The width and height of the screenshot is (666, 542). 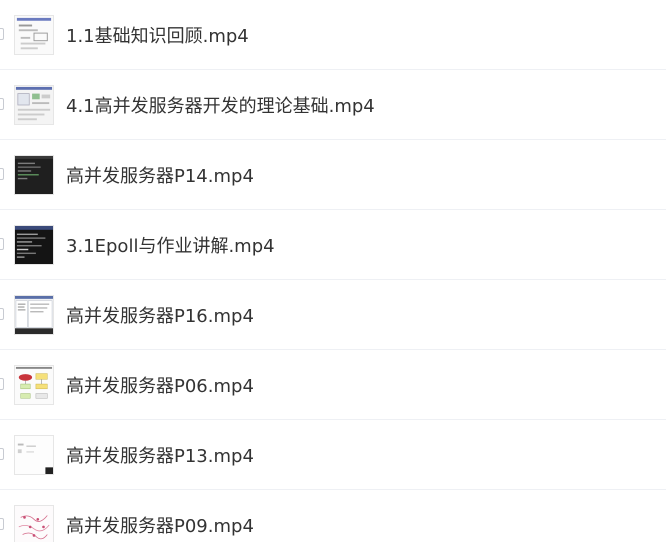 I want to click on slide-thumbnail-icon, so click(x=34, y=104).